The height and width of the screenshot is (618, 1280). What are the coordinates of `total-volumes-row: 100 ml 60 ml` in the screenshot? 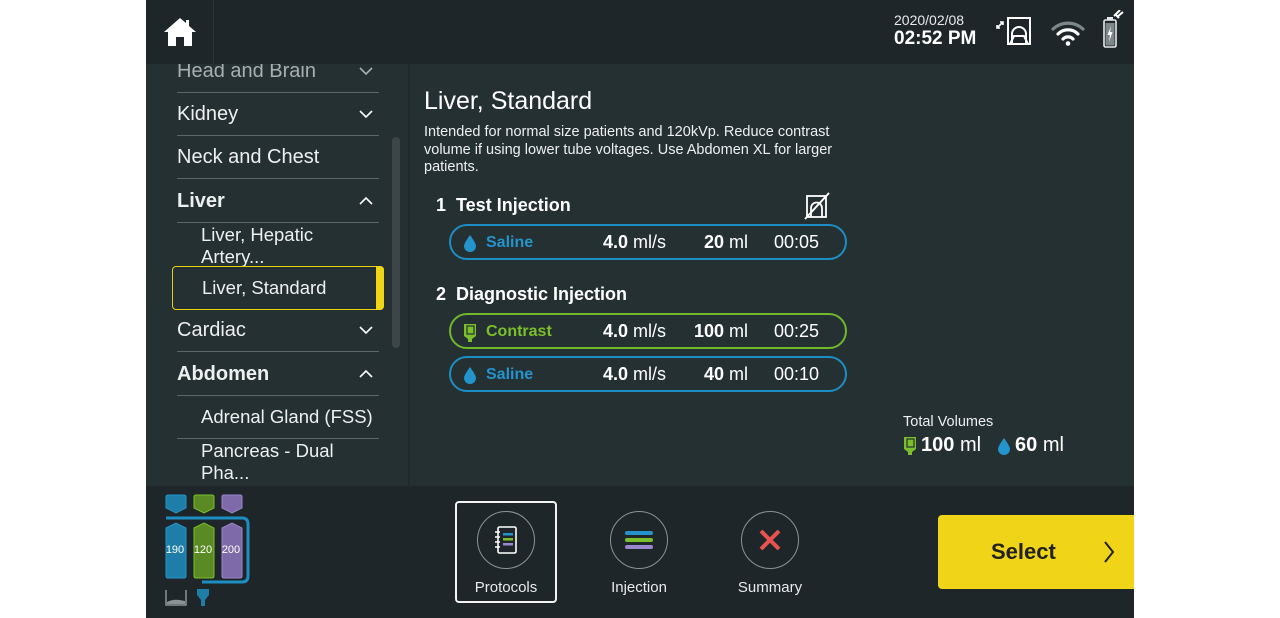 It's located at (983, 445).